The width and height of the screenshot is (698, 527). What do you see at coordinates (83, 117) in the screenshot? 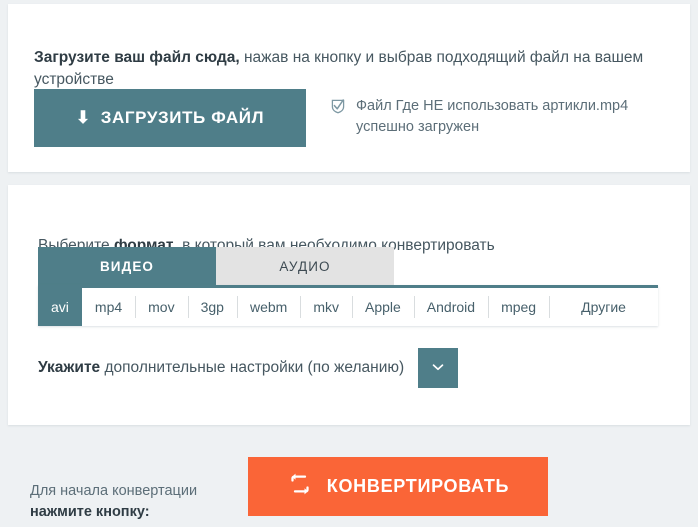
I see `download-arrow-icon: ⬇` at bounding box center [83, 117].